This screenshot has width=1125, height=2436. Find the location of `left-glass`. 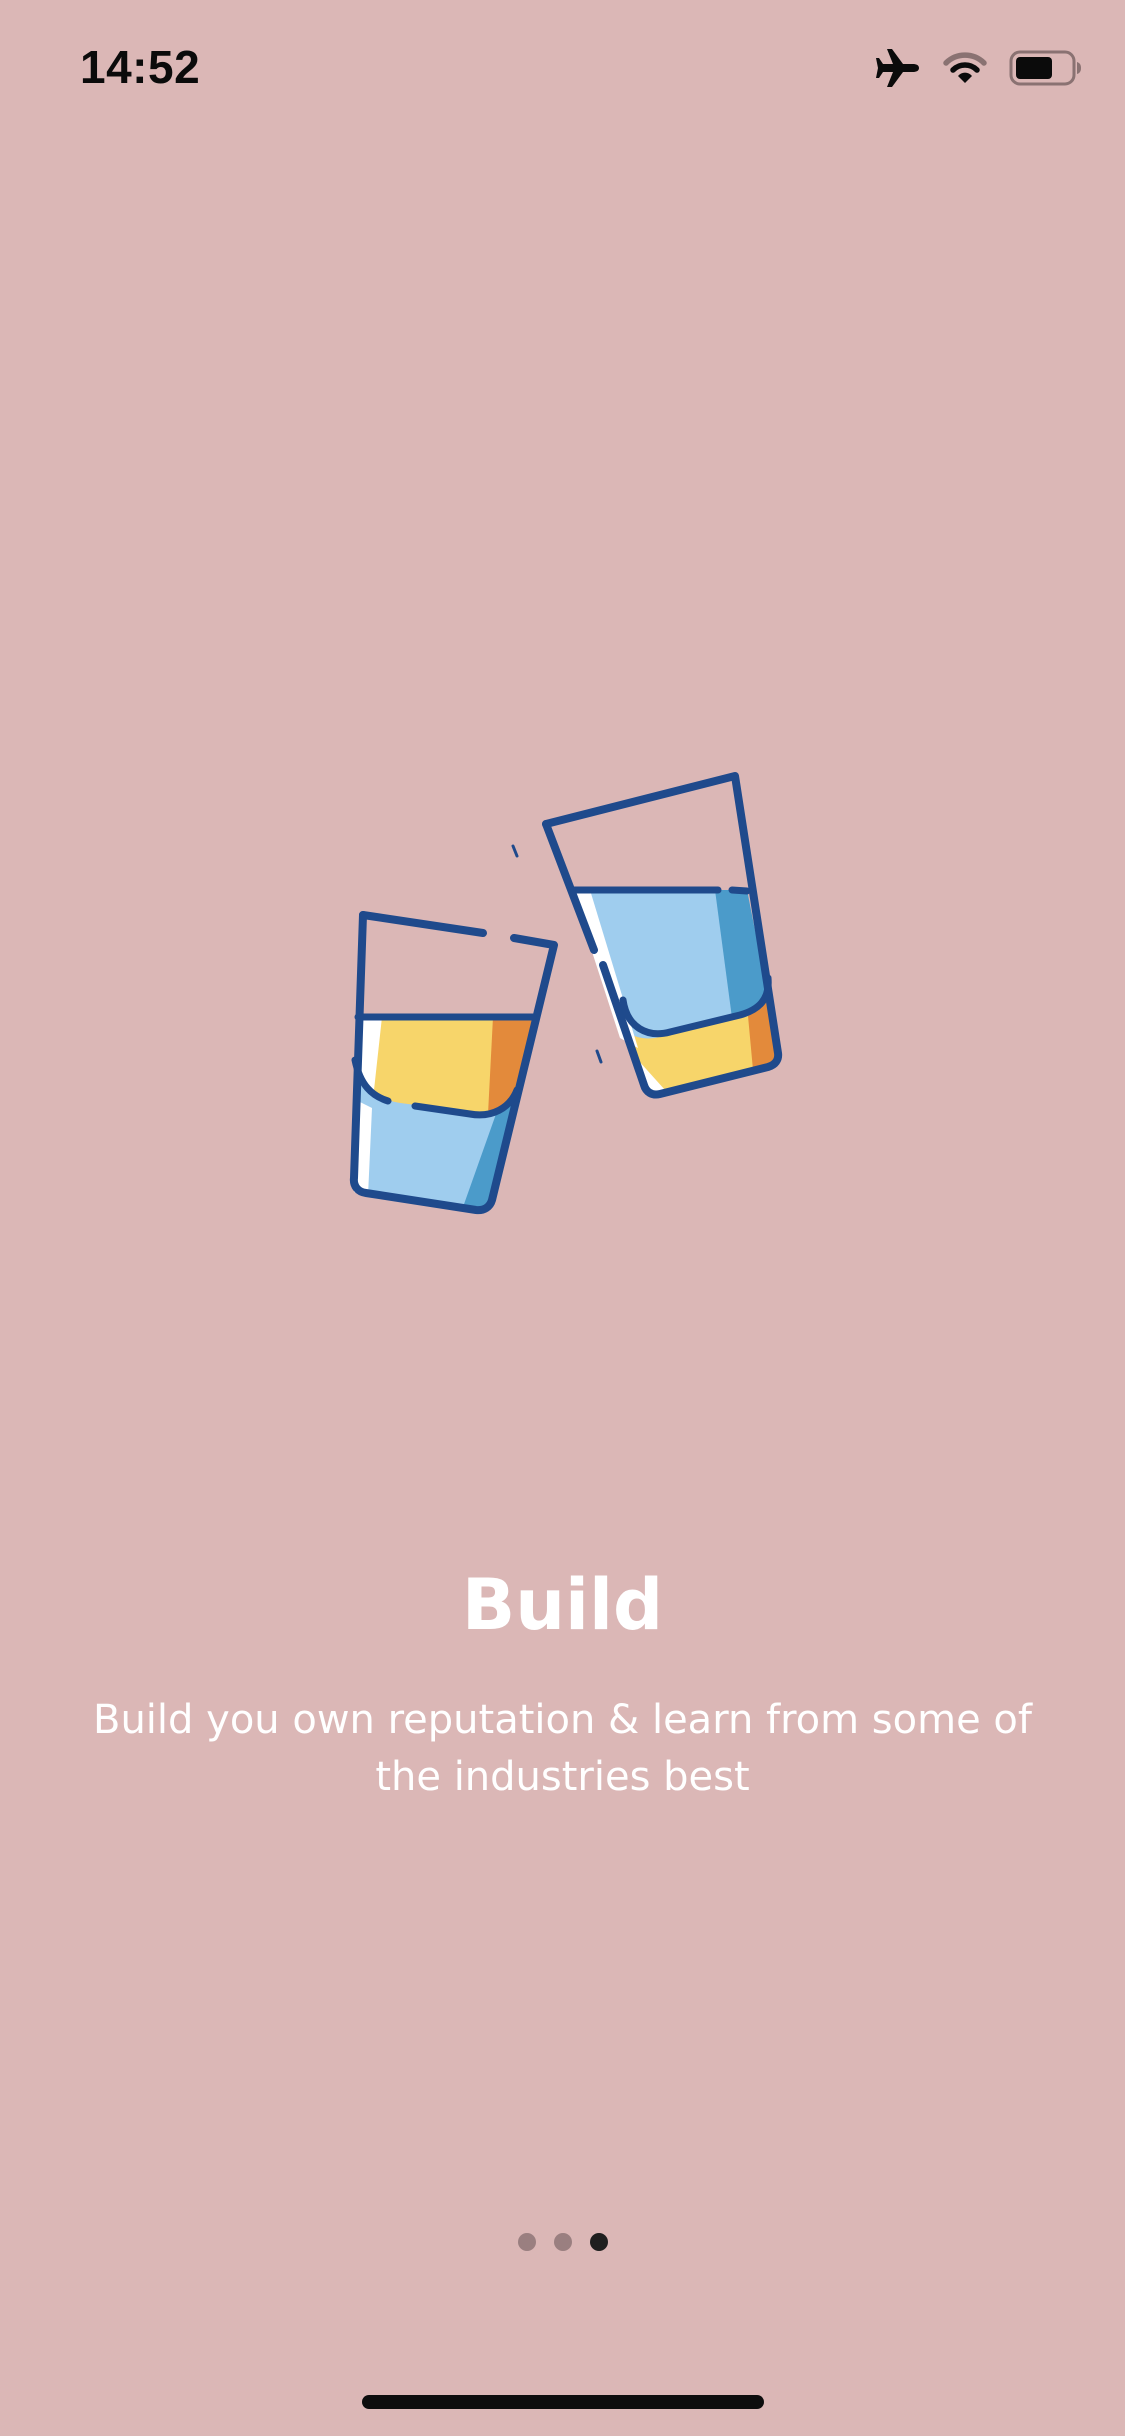

left-glass is located at coordinates (453, 1063).